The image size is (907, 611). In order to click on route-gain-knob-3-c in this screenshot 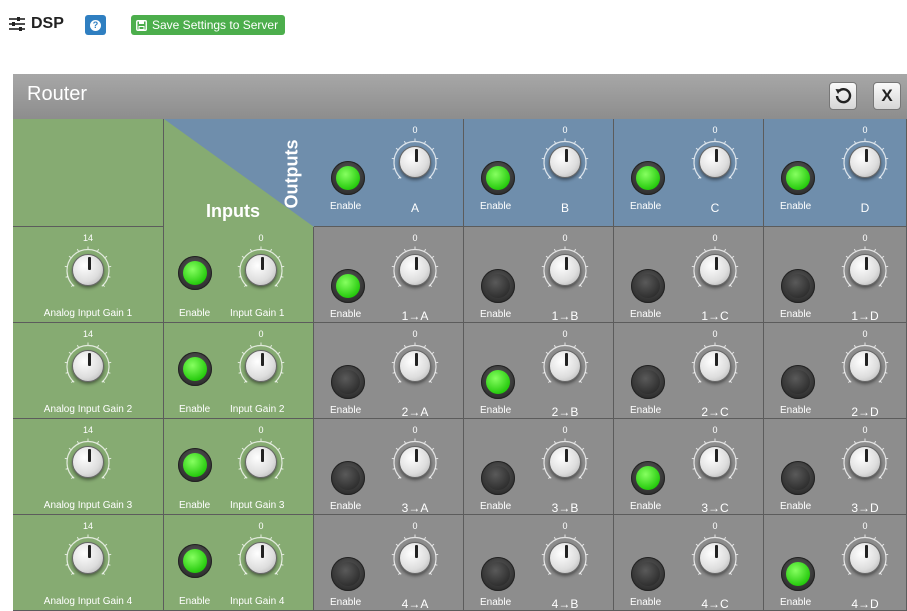, I will do `click(715, 462)`.